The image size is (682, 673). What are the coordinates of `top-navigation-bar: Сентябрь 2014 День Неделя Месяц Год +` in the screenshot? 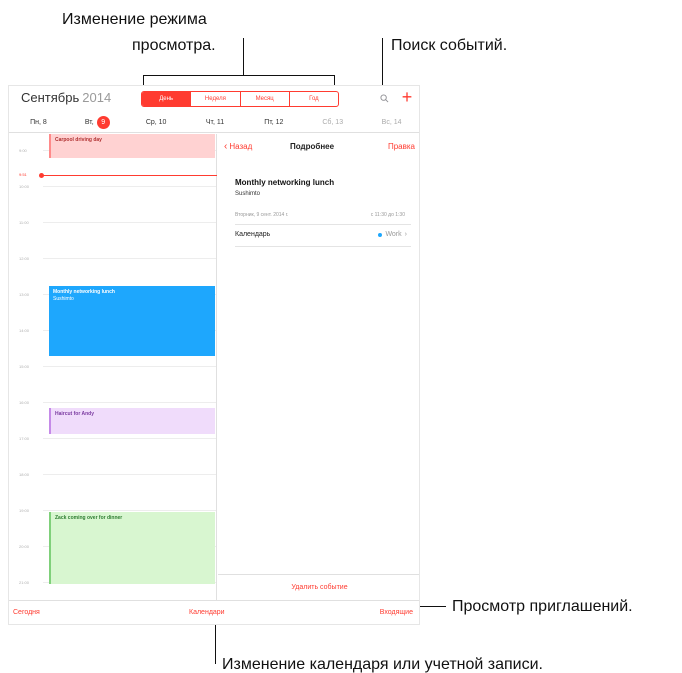 It's located at (214, 100).